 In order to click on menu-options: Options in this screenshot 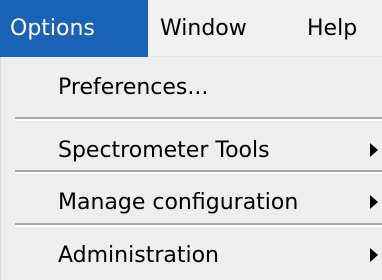, I will do `click(74, 28)`.